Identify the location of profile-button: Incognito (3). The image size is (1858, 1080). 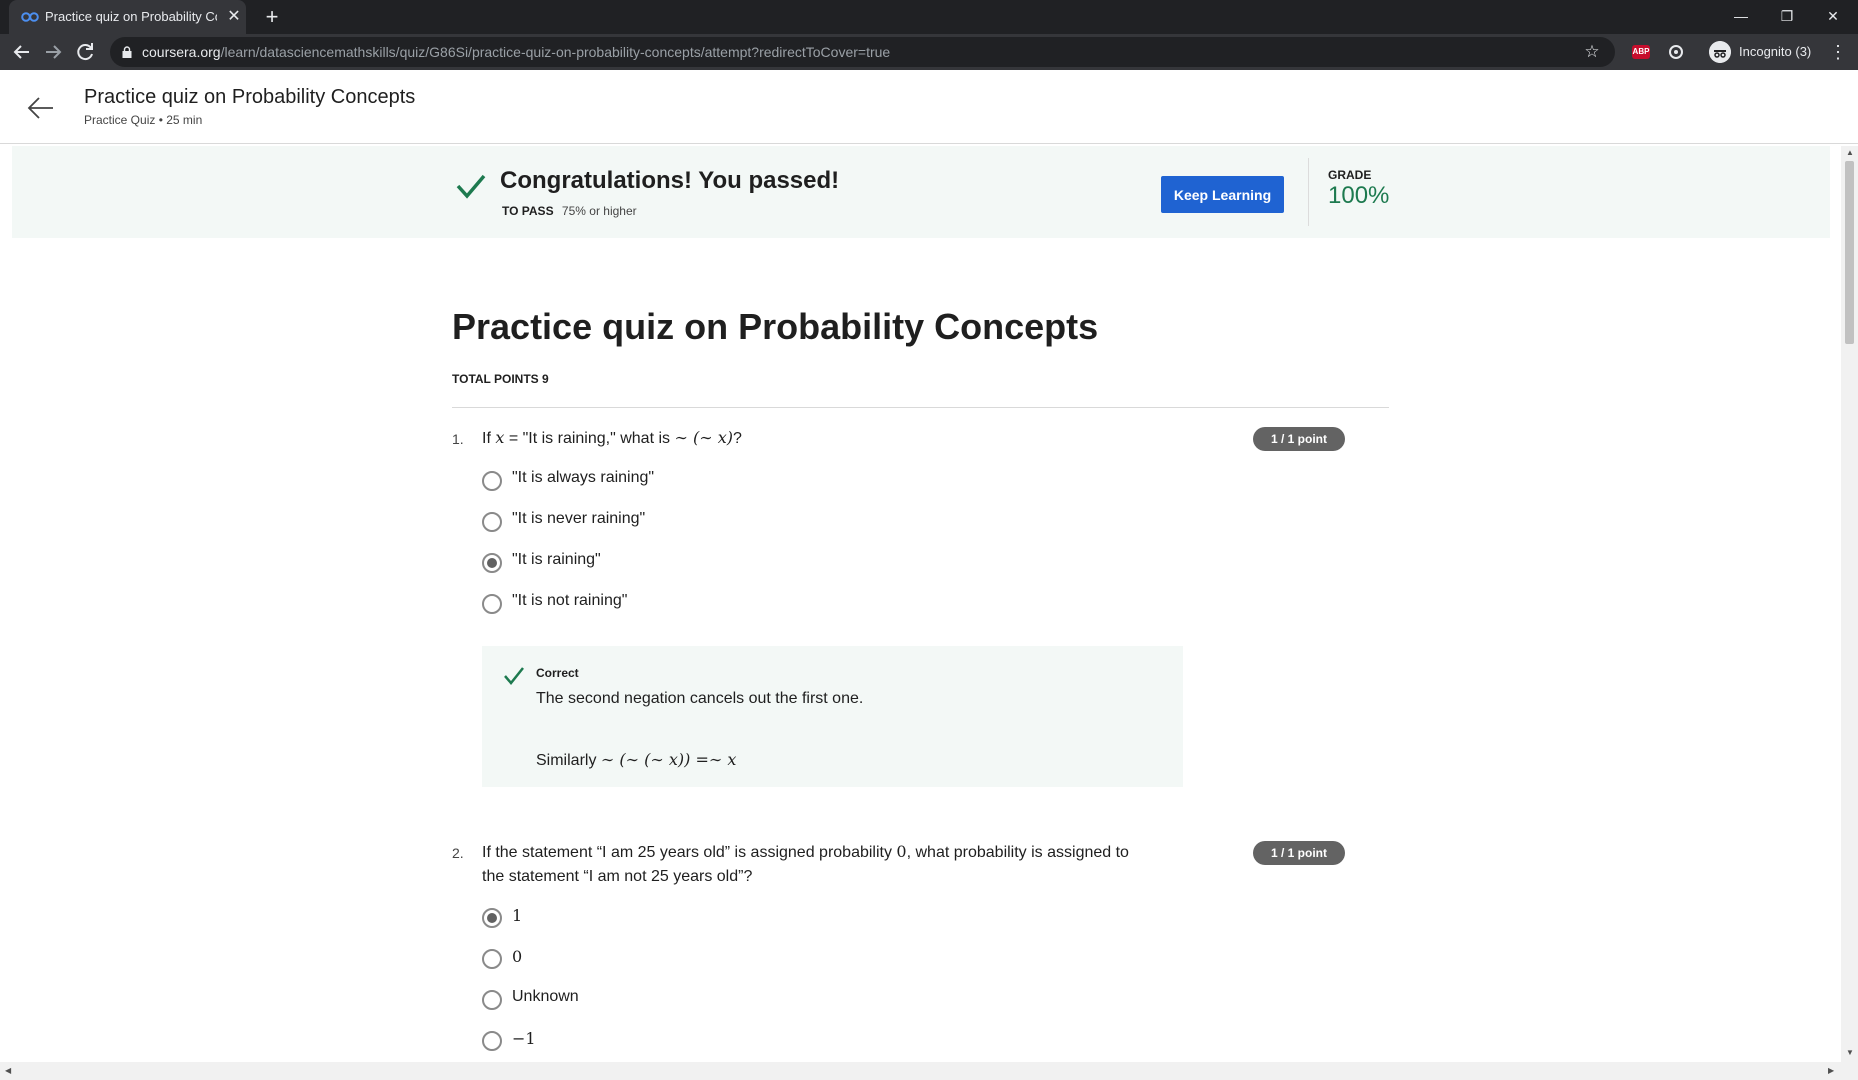
(1767, 52).